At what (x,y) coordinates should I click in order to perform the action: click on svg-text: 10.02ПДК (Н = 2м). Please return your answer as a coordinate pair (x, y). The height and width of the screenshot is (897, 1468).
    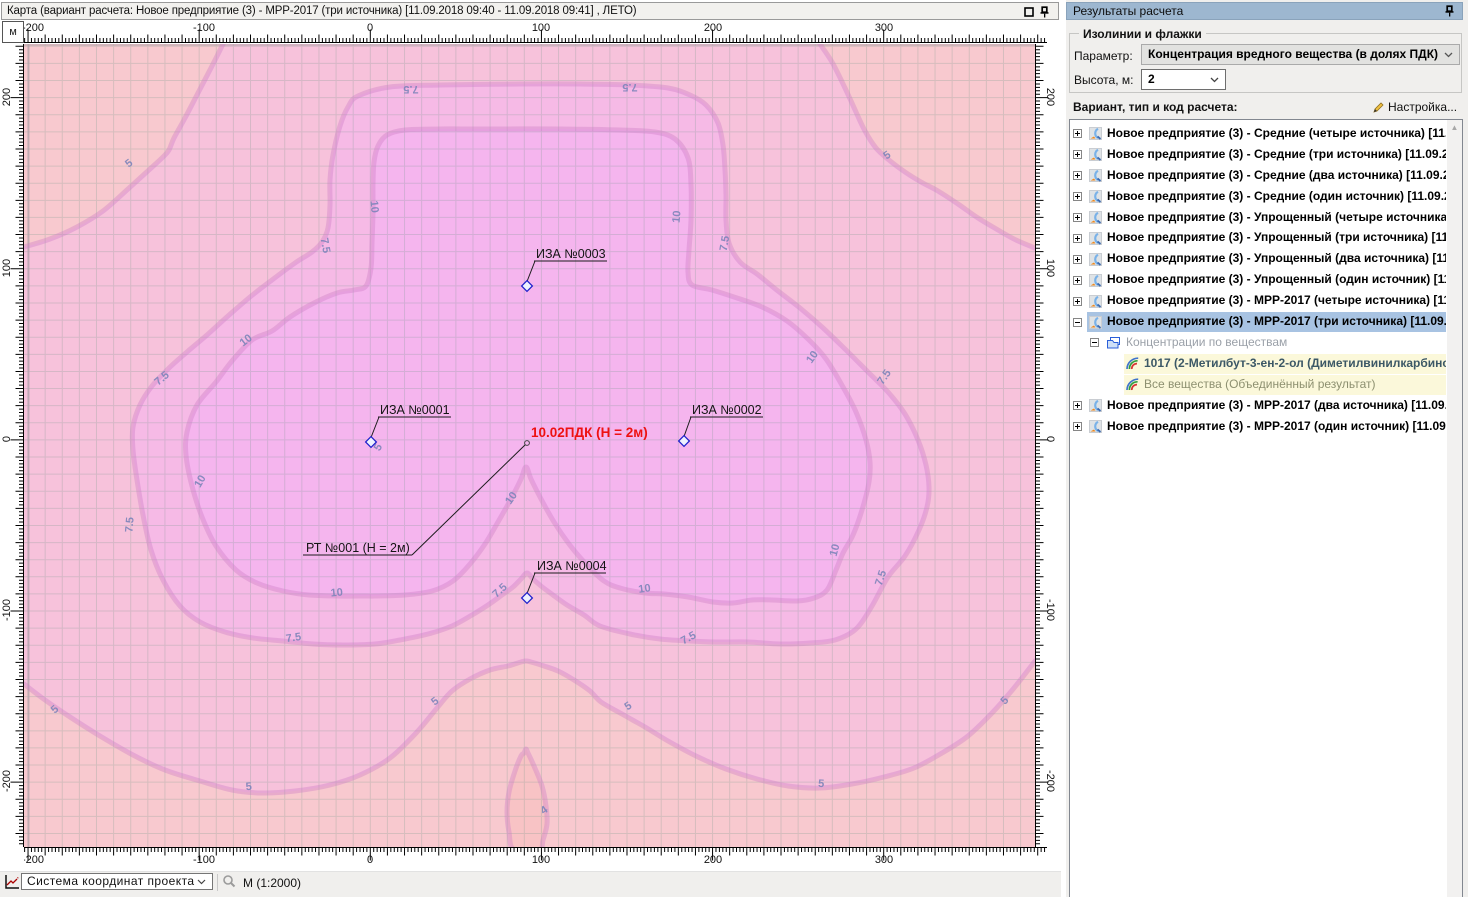
    Looking at the image, I should click on (589, 432).